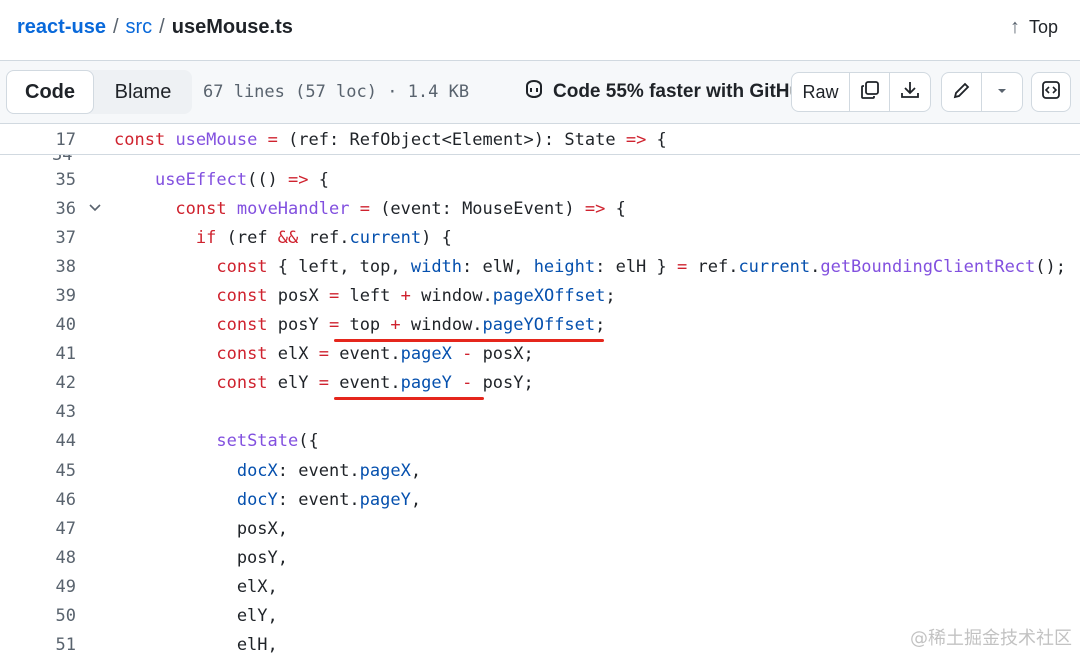 The image size is (1080, 653). What do you see at coordinates (38, 209) in the screenshot?
I see `line-number: 36` at bounding box center [38, 209].